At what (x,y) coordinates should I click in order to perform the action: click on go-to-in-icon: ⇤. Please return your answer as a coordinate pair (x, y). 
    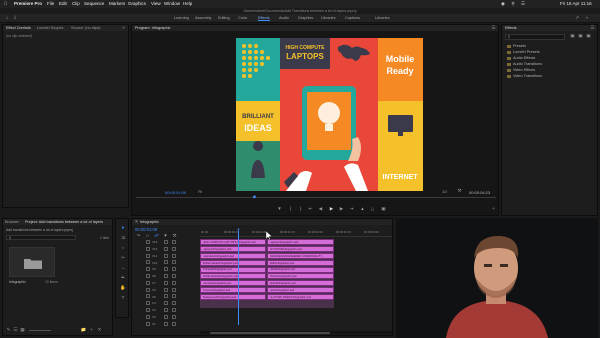
    Looking at the image, I should click on (310, 209).